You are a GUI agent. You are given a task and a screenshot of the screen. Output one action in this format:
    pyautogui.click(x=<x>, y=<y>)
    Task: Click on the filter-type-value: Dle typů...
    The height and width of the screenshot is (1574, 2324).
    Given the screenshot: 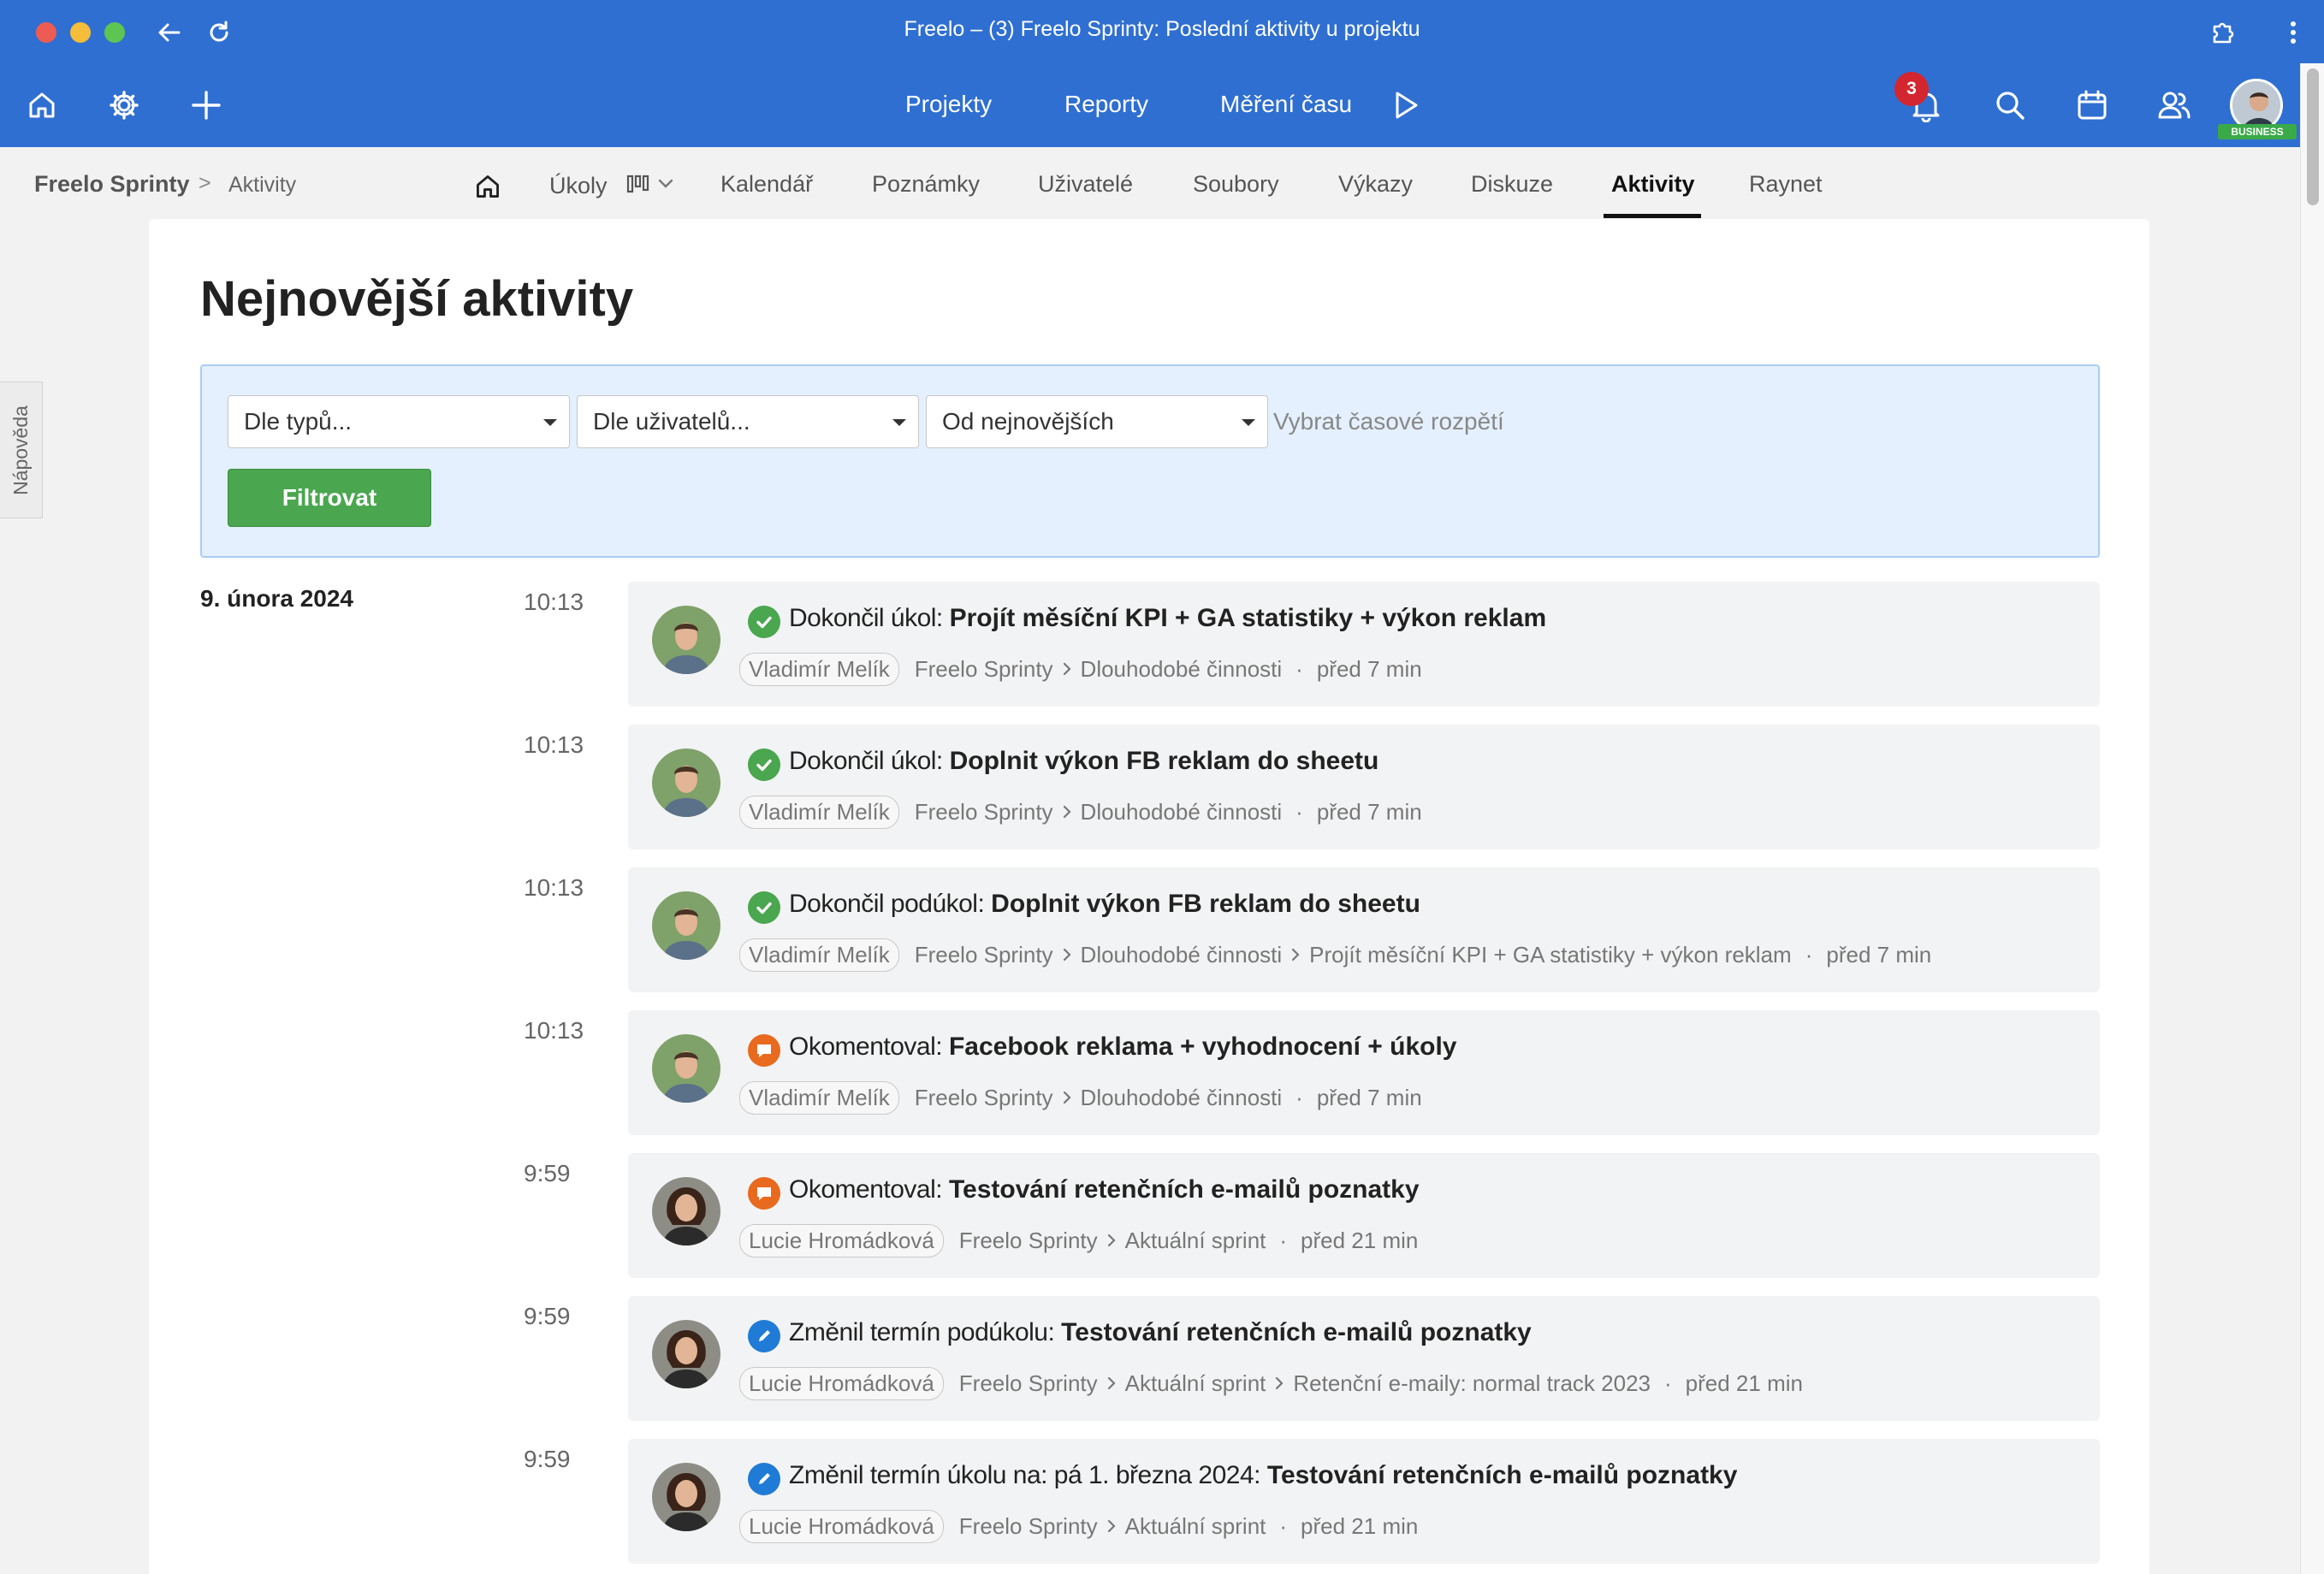 What is the action you would take?
    pyautogui.click(x=298, y=422)
    